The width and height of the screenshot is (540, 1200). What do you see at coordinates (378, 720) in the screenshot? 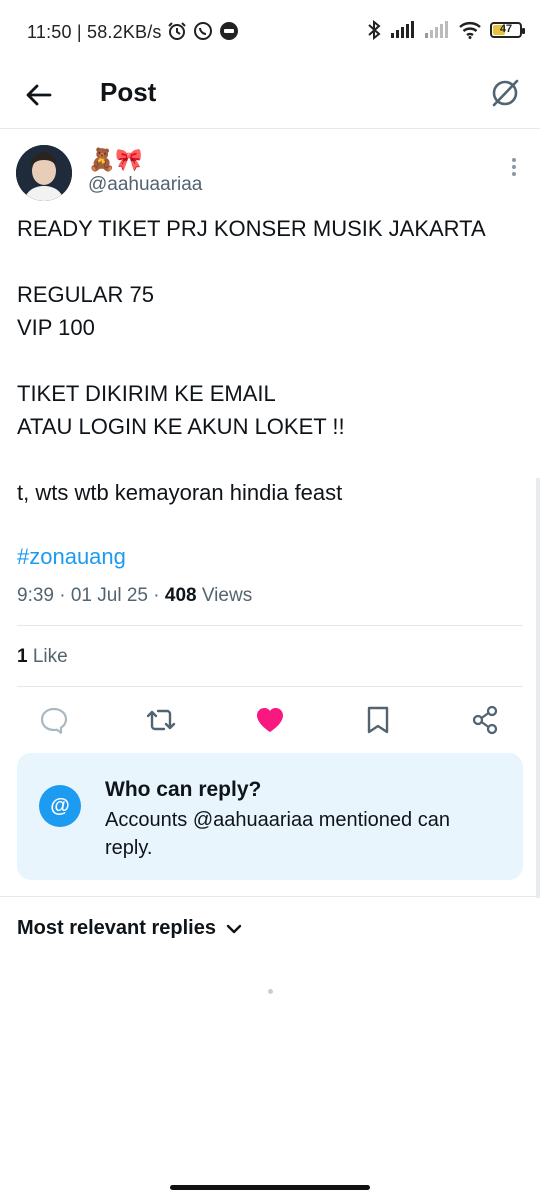
I see `bookmark-button` at bounding box center [378, 720].